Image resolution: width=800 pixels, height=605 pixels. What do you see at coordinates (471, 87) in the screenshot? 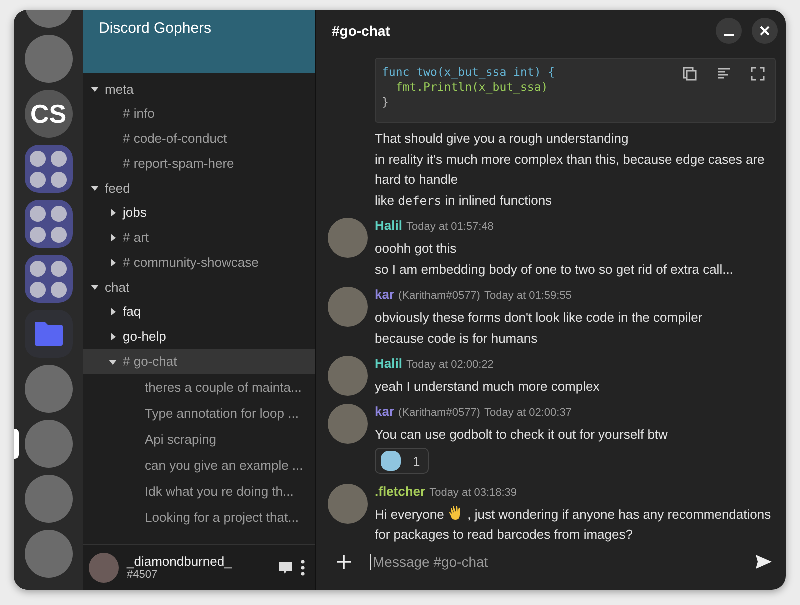
I see `code-line: fmt.Println(x_but_ssa)` at bounding box center [471, 87].